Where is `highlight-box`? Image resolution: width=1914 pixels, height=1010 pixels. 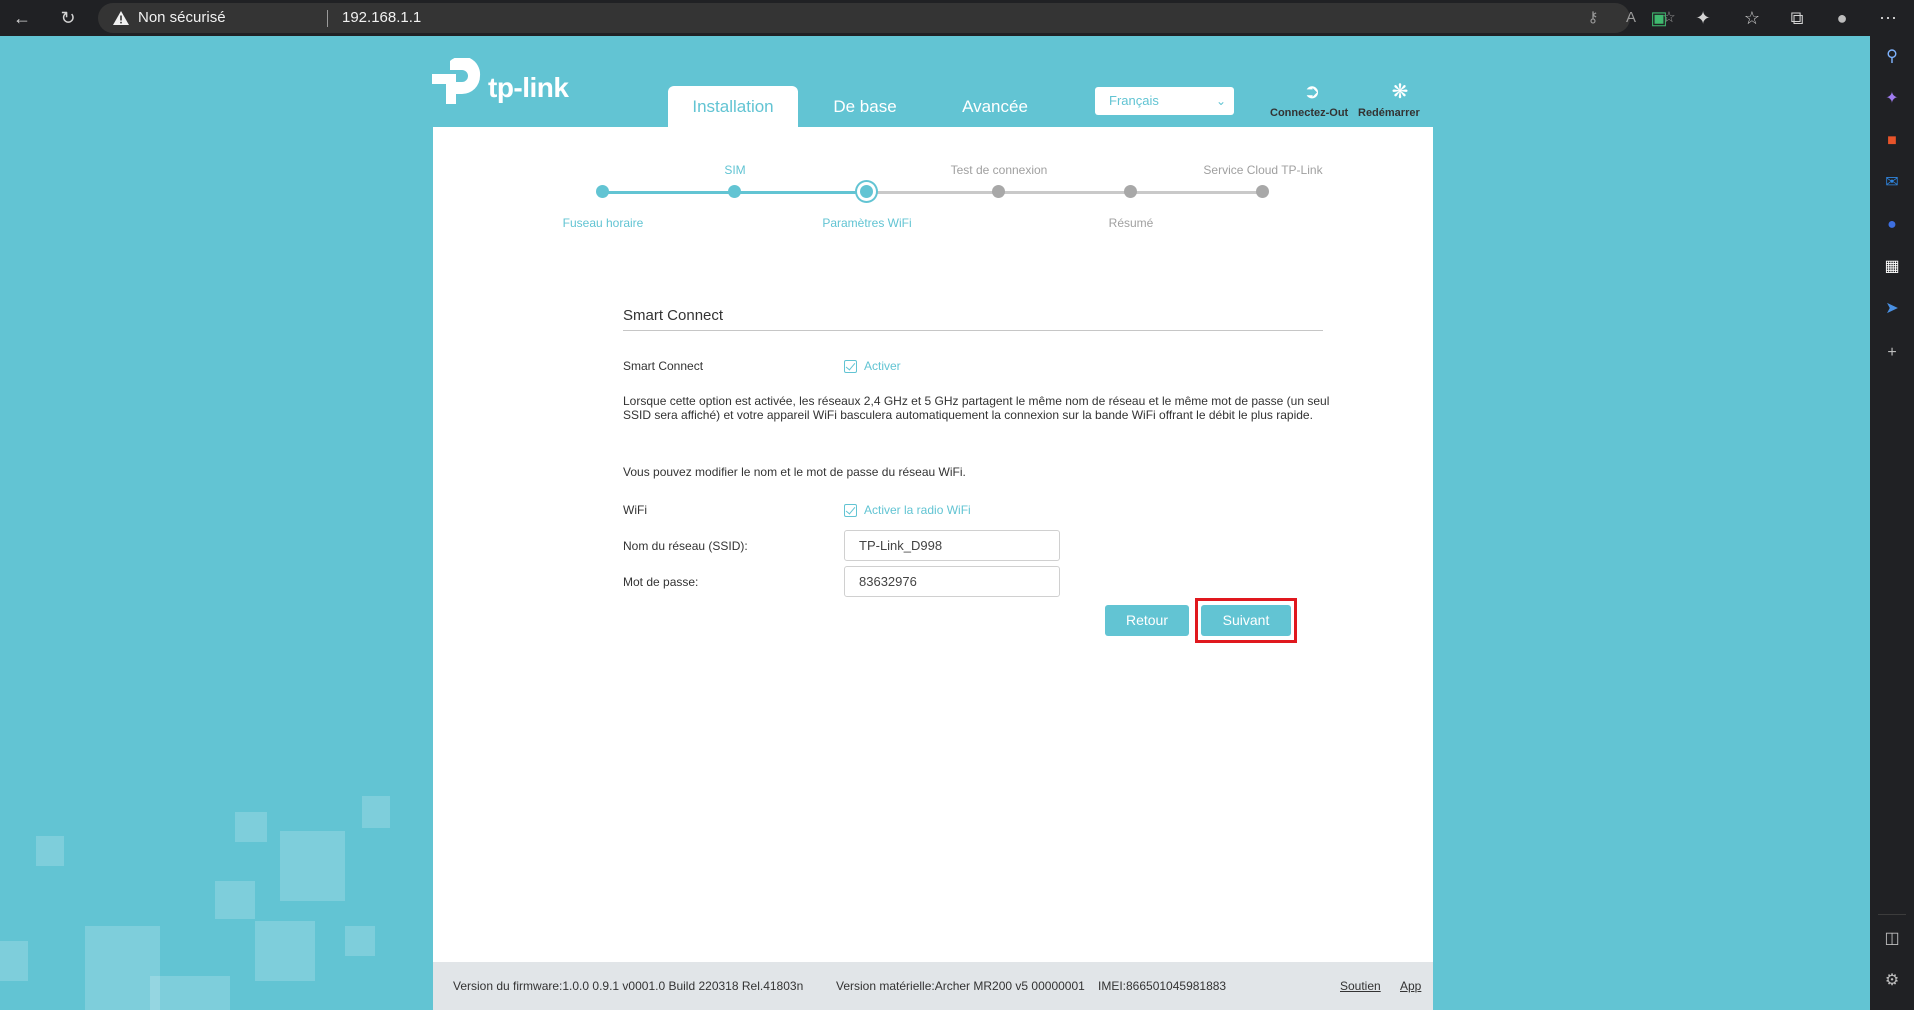 highlight-box is located at coordinates (1246, 620).